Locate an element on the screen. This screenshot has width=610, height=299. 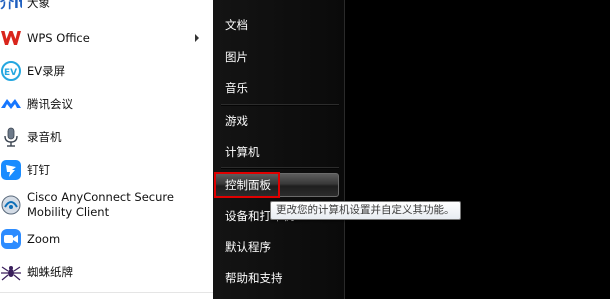
svg-text: 介lt is located at coordinates (11, 6).